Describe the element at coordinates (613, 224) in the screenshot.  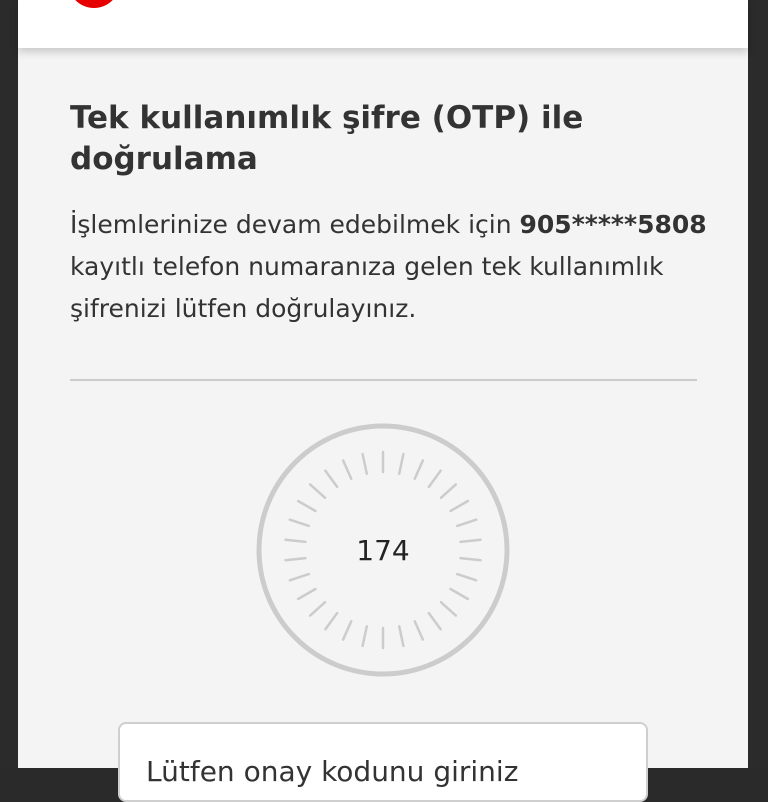
I see `masked-phone-number: 905*****5808` at that location.